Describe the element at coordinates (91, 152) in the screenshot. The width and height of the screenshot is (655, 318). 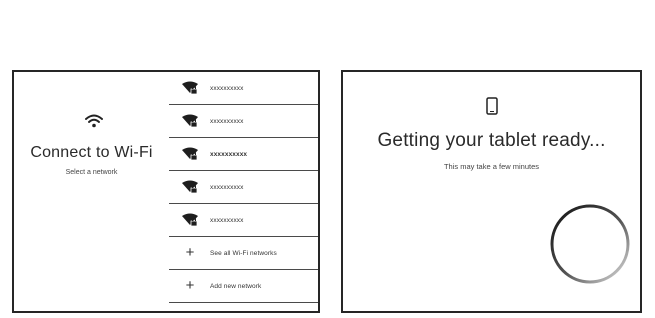
I see `page-title: Connect to Wi-Fi` at that location.